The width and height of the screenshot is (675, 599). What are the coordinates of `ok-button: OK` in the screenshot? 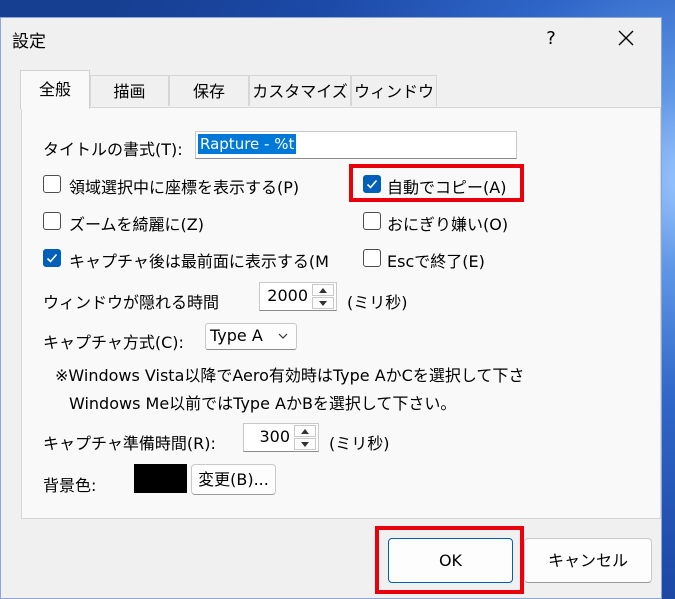 It's located at (450, 560).